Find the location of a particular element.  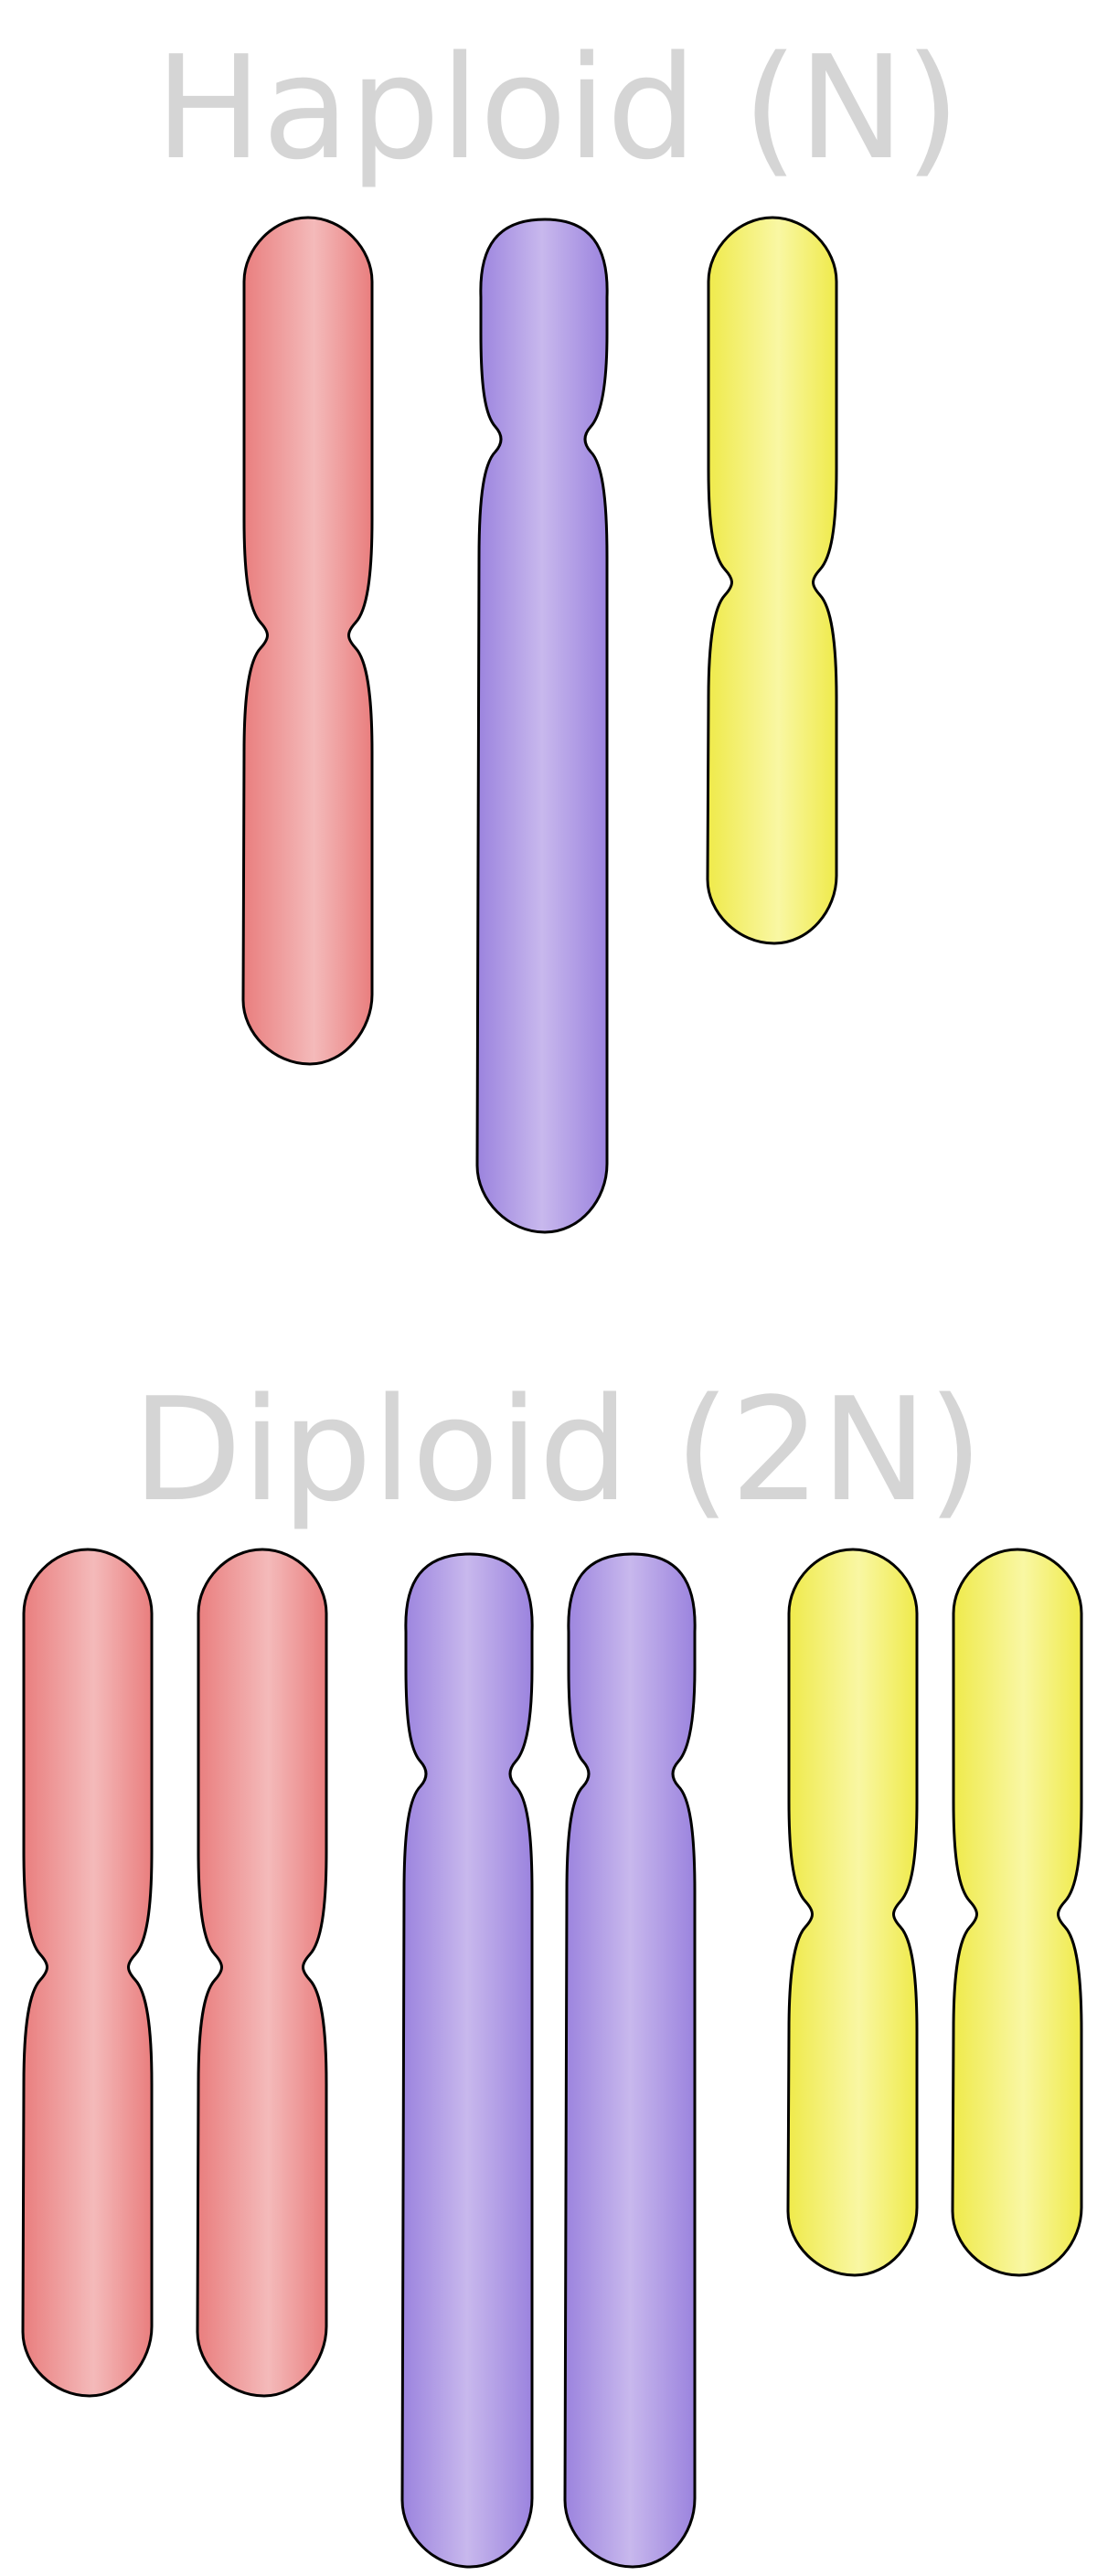

haploid-purple-chromosome is located at coordinates (542, 726).